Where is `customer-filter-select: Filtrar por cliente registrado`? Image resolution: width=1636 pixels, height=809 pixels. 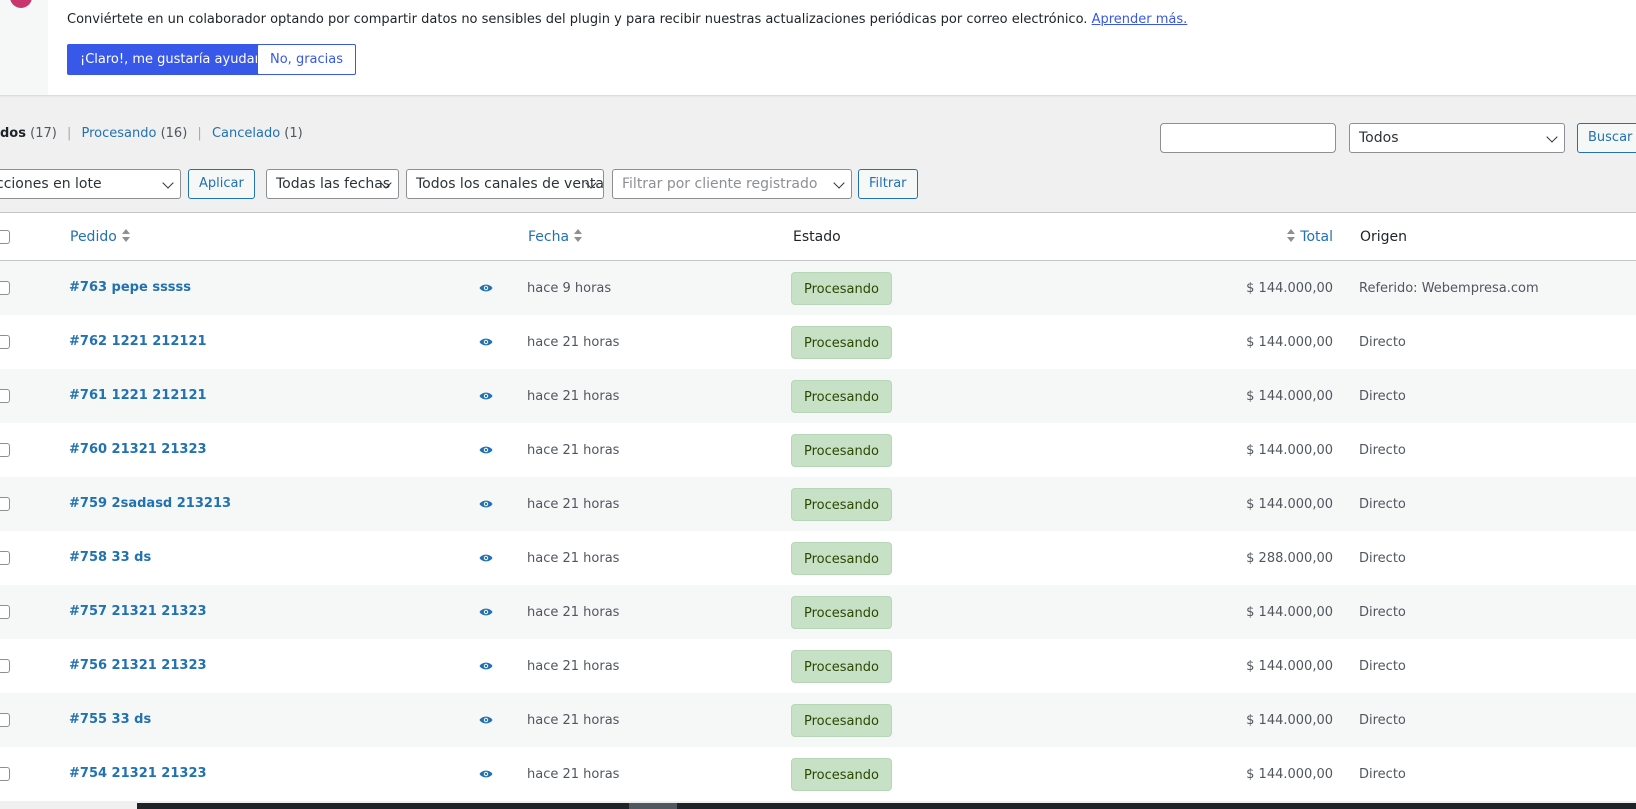 customer-filter-select: Filtrar por cliente registrado is located at coordinates (732, 184).